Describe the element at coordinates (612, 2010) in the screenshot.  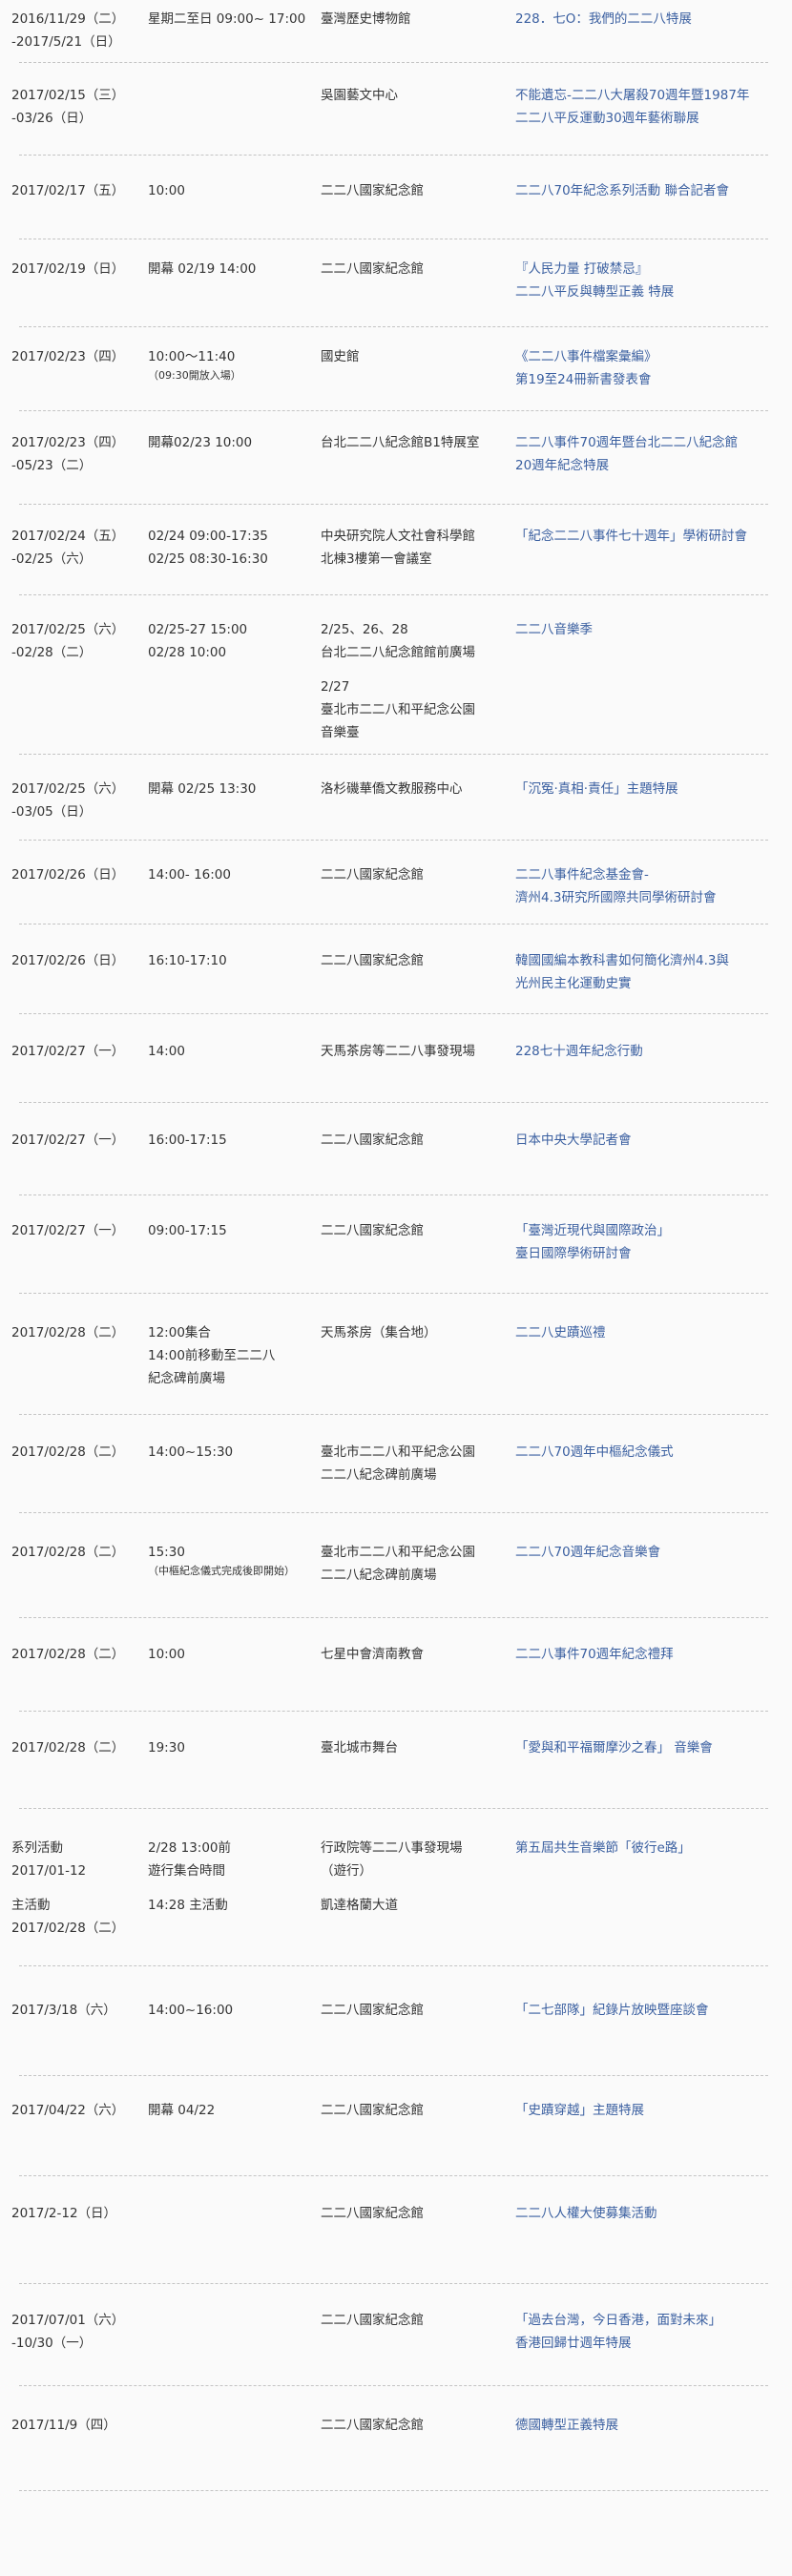
I see `event-title-link: 「二七部隊」紀錄片放映暨座談會` at that location.